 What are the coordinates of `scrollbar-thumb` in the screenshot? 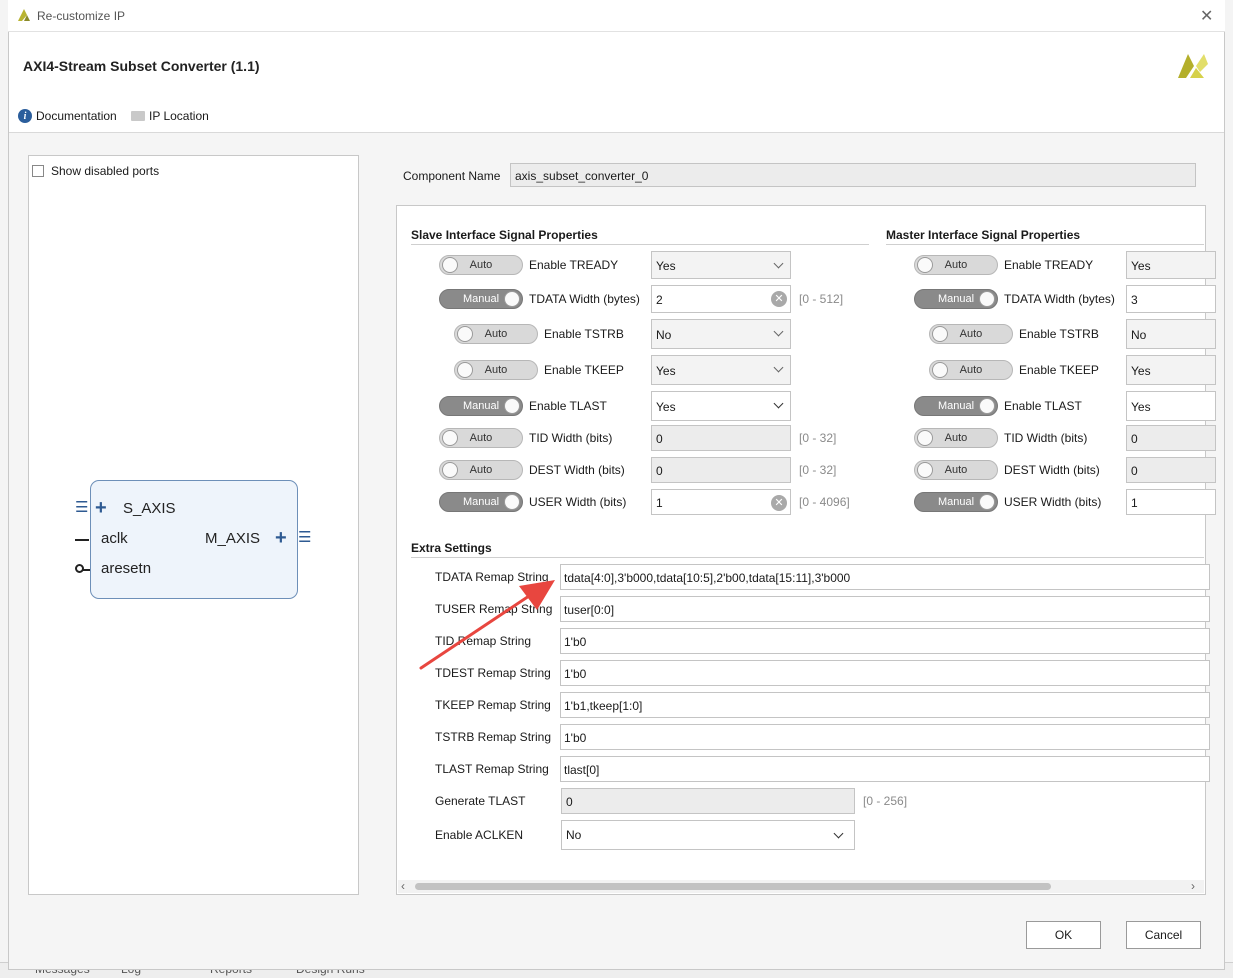 It's located at (733, 886).